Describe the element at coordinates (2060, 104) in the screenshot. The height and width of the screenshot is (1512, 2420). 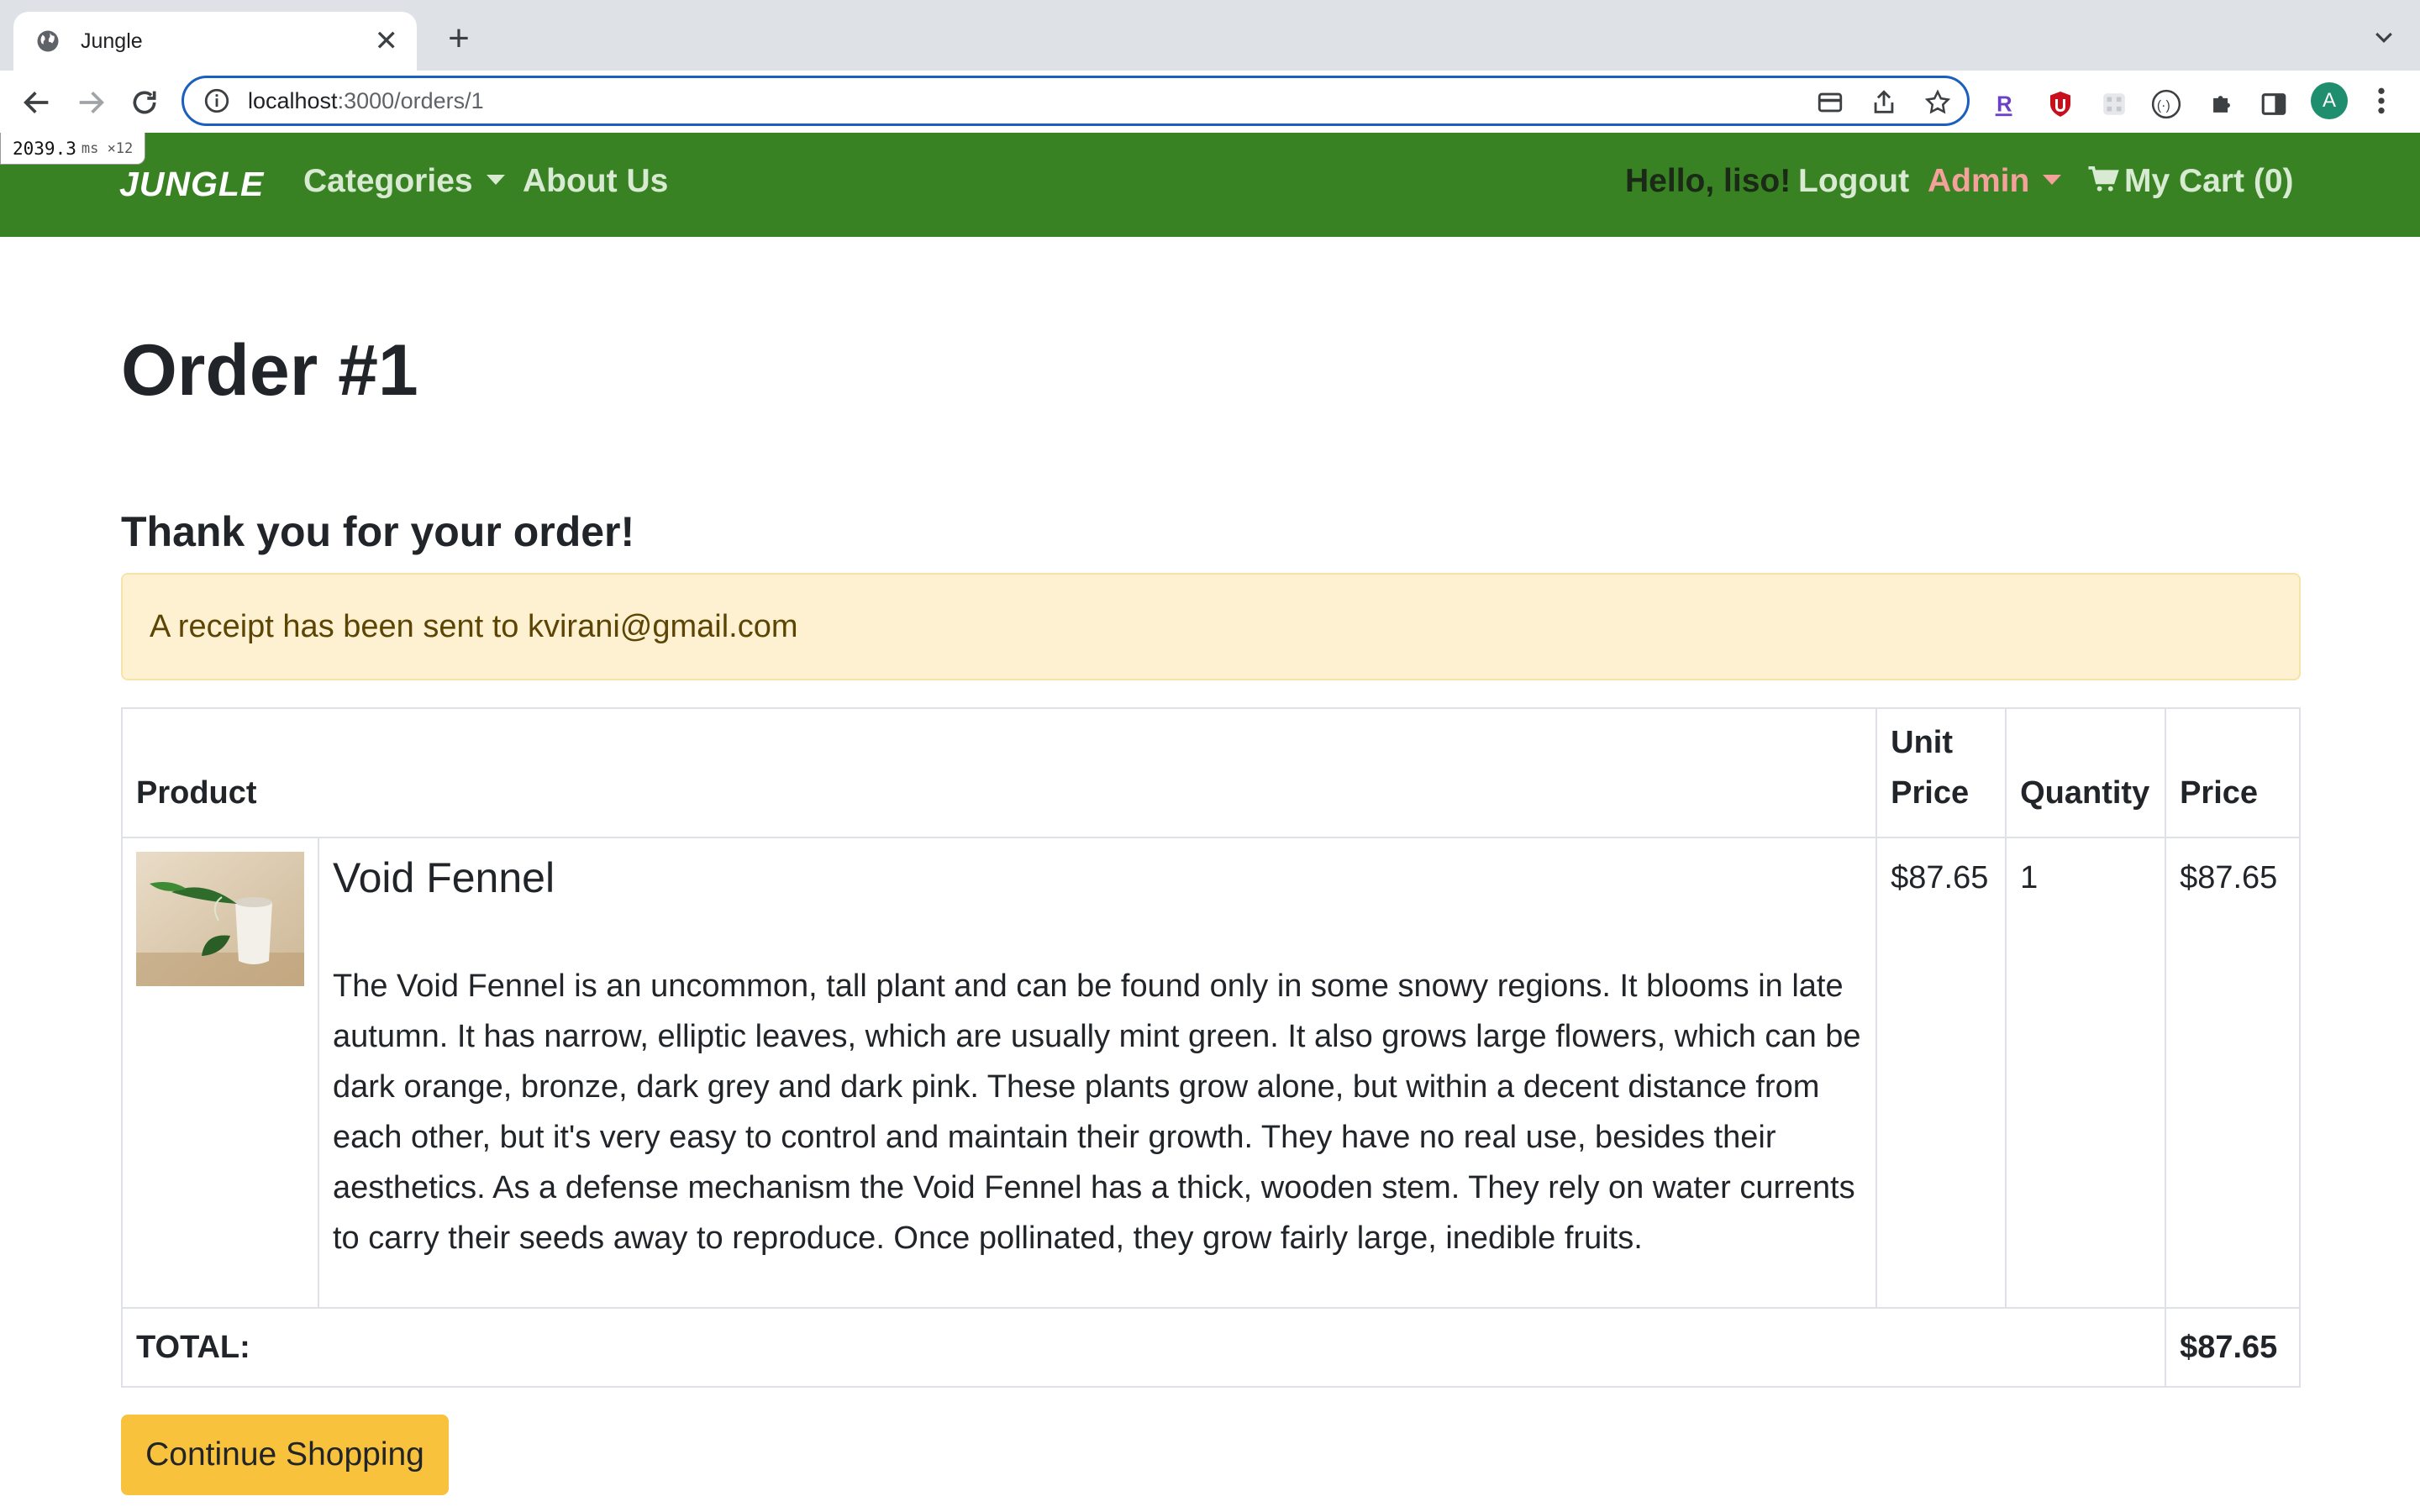
I see `ublock-icon` at that location.